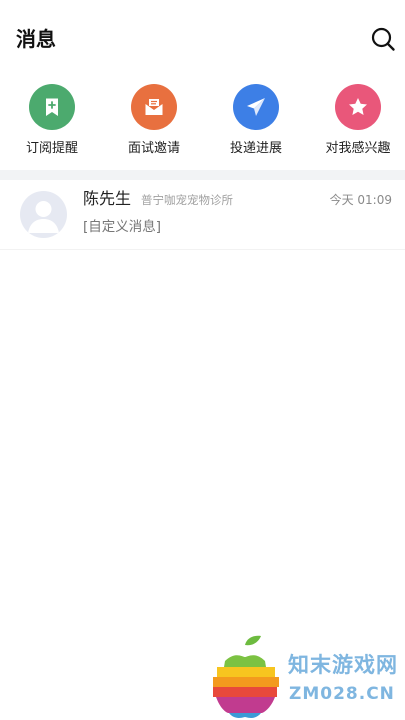  I want to click on interview-invite-button: 面试邀请, so click(154, 124).